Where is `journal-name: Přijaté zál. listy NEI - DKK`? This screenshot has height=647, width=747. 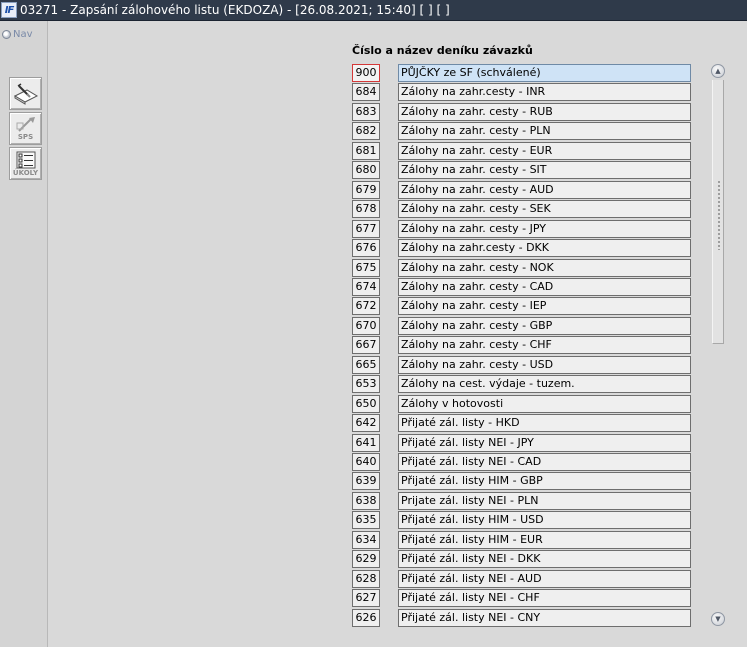
journal-name: Přijaté zál. listy NEI - DKK is located at coordinates (544, 559).